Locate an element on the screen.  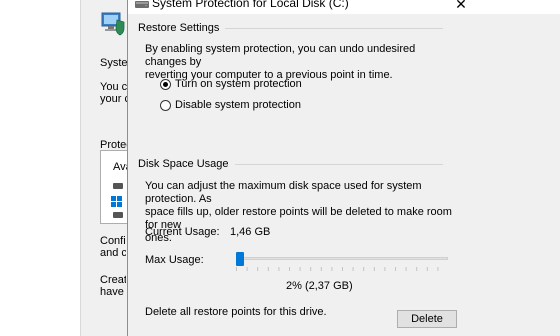
title-bar: System Protection for Local Disk (C:) ✕ is located at coordinates (344, 7).